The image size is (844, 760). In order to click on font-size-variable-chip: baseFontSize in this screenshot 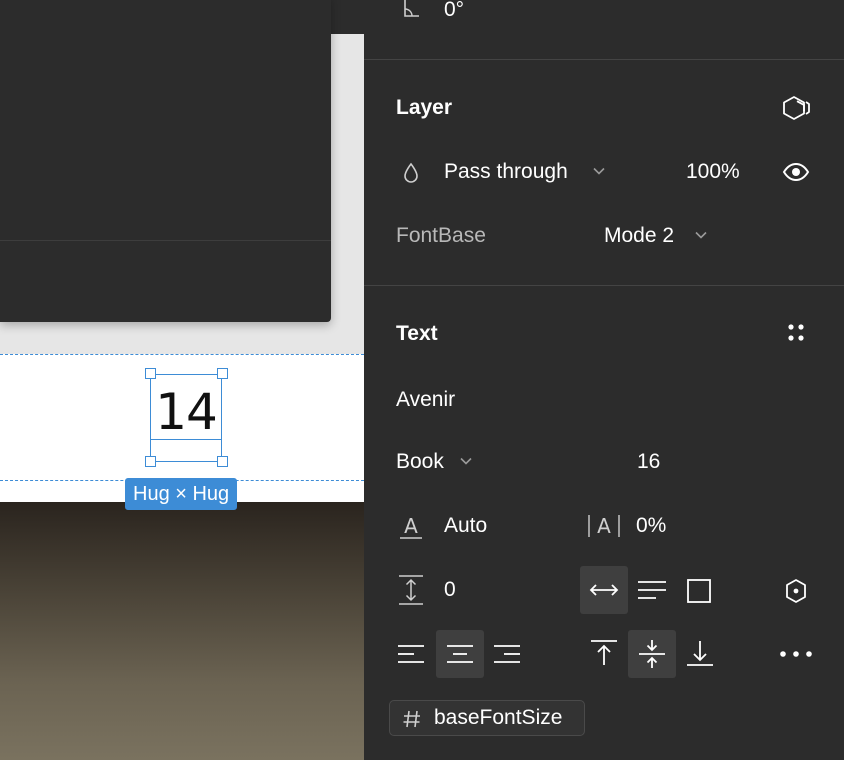, I will do `click(487, 718)`.